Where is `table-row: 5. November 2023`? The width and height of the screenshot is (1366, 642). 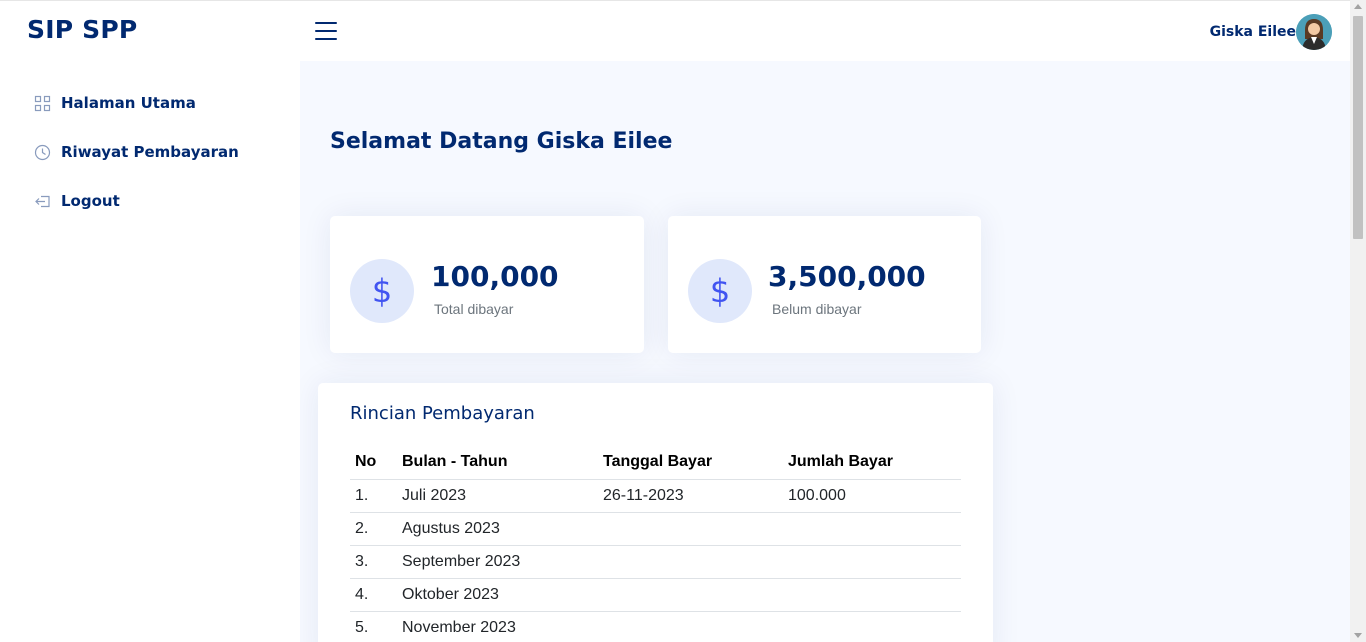 table-row: 5. November 2023 is located at coordinates (655, 626).